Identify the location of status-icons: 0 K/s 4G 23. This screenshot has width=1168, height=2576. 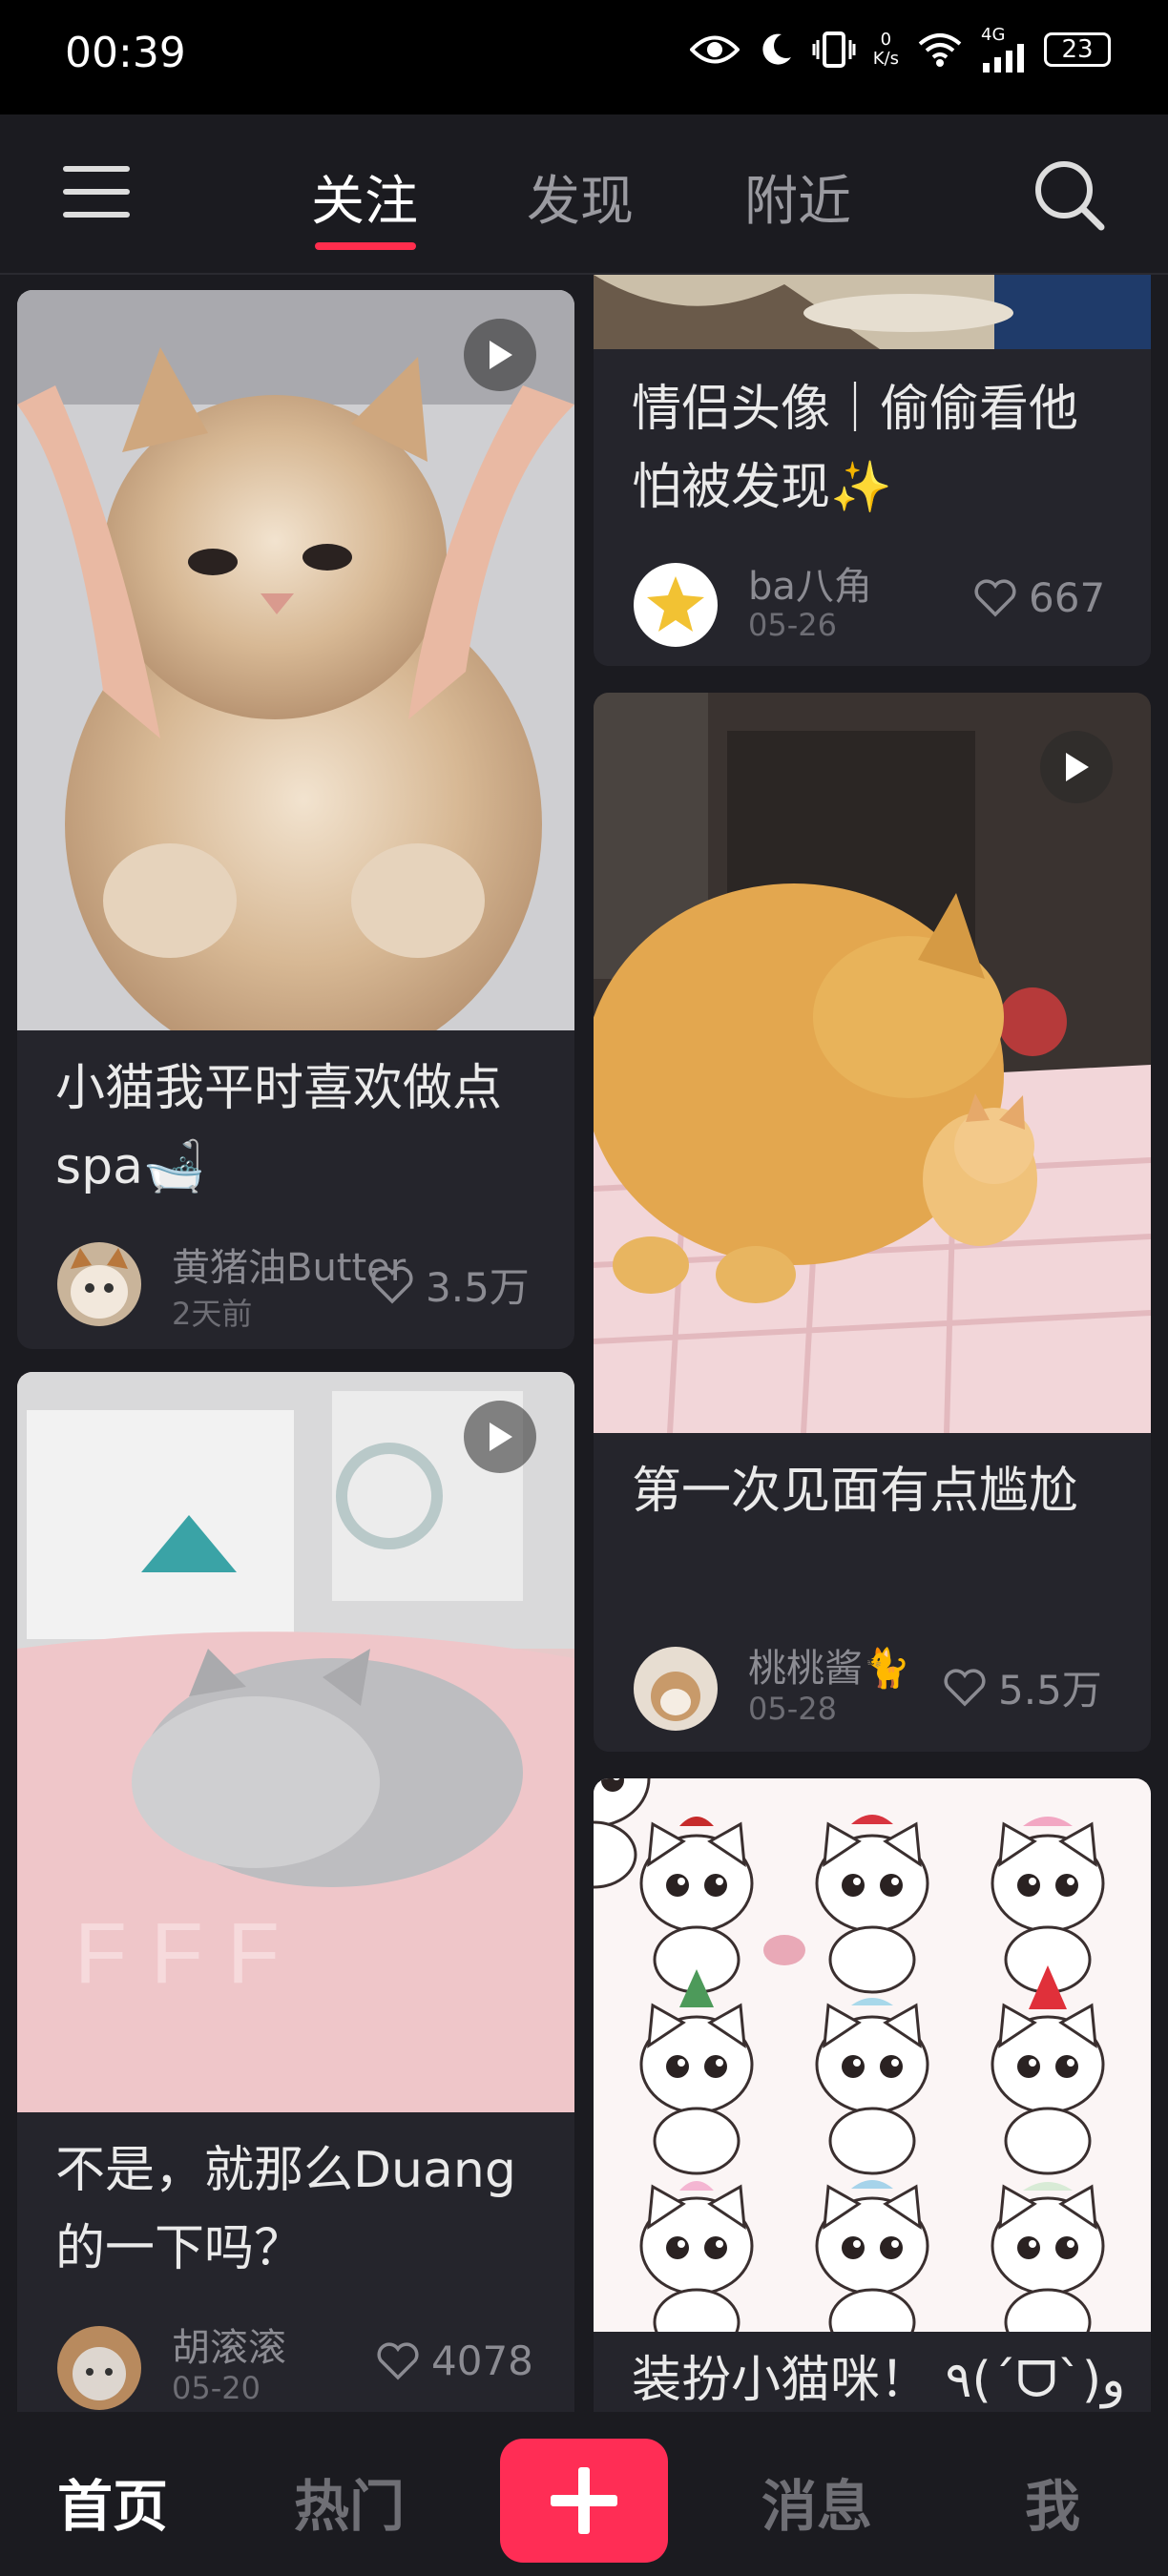
(900, 50).